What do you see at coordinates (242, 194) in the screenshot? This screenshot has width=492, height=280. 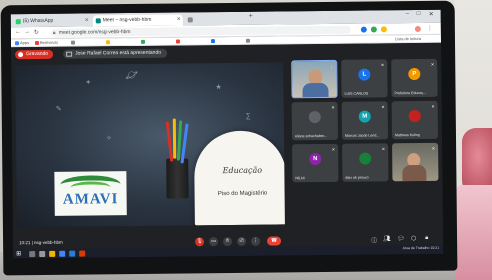 I see `slide-subtitle: Piso do Magistério` at bounding box center [242, 194].